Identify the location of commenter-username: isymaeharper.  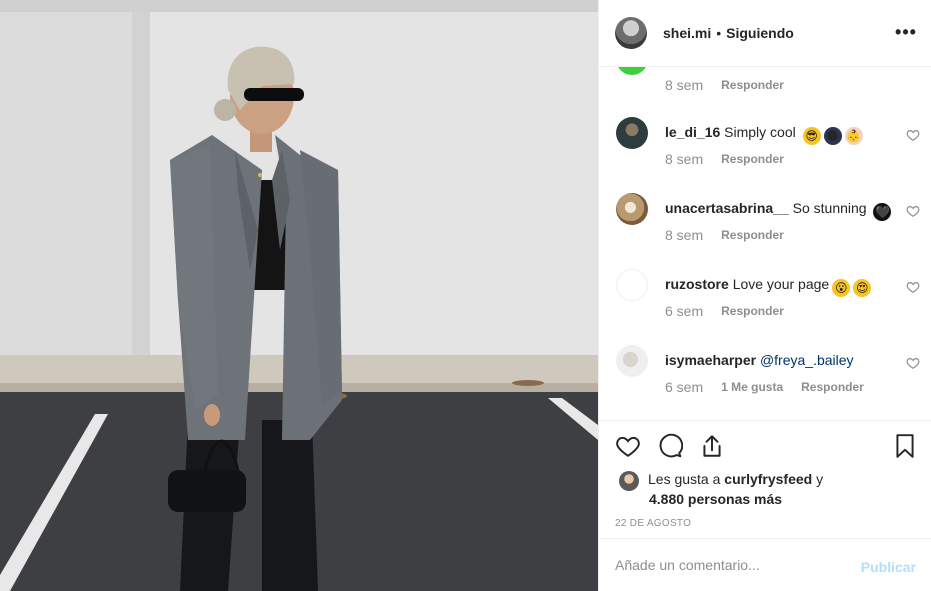
(710, 360).